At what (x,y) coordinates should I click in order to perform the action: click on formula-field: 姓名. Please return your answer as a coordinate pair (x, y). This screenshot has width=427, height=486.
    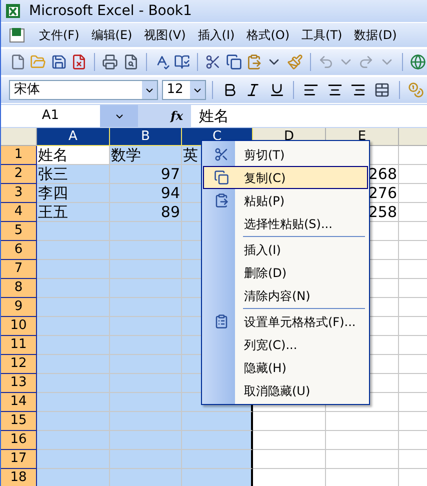
    Looking at the image, I should click on (309, 116).